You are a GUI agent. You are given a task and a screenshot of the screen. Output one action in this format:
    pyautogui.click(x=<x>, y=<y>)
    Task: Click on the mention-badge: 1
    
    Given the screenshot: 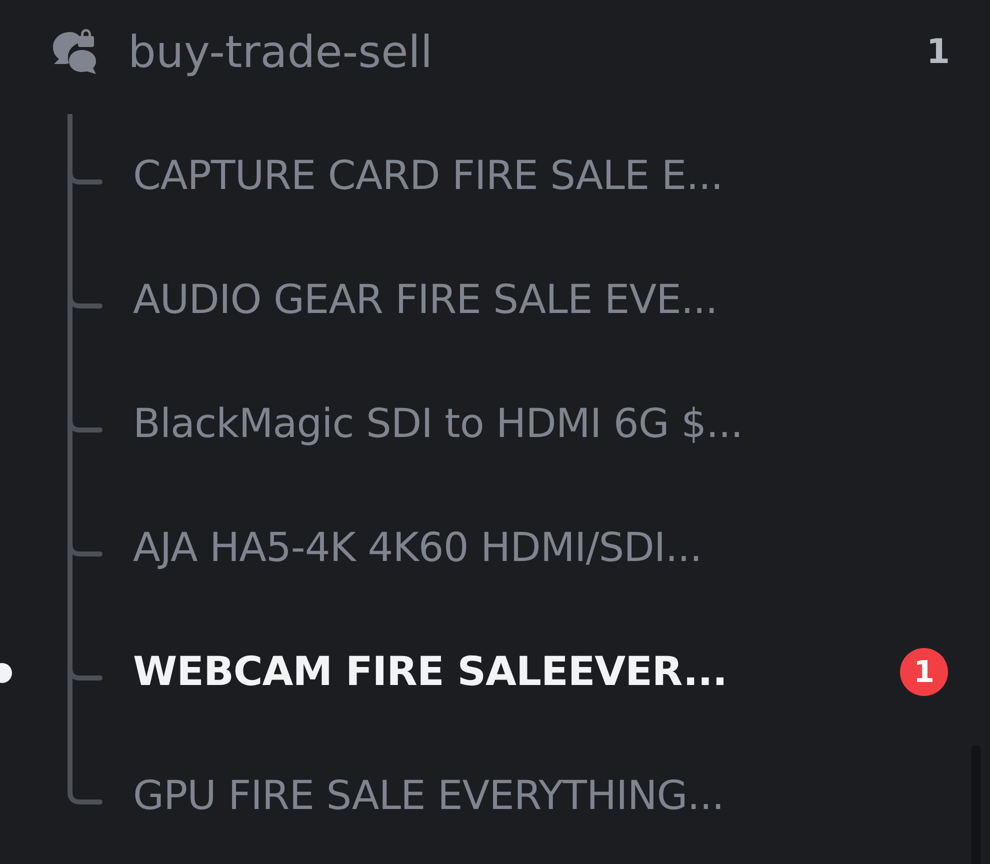 What is the action you would take?
    pyautogui.click(x=924, y=672)
    